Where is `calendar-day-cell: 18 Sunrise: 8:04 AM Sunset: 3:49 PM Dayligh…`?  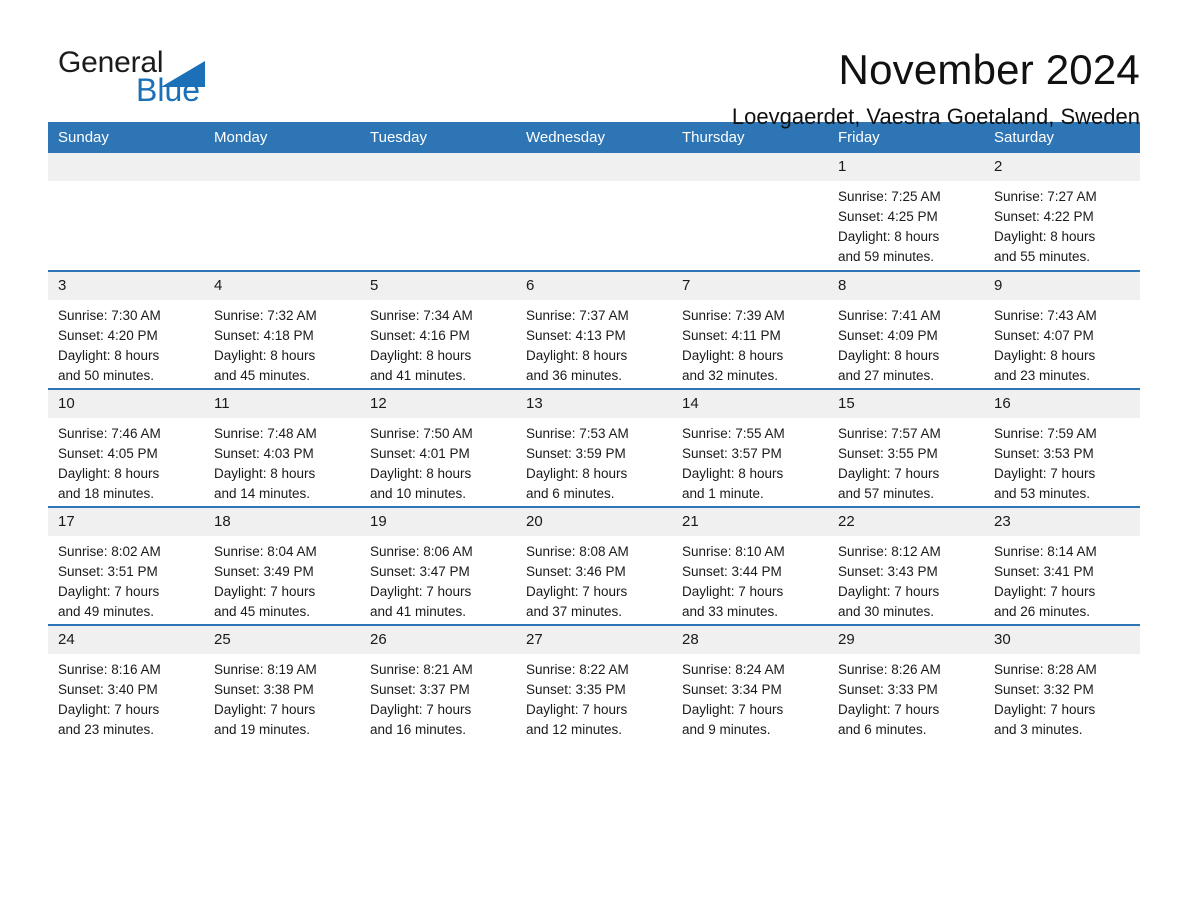 calendar-day-cell: 18 Sunrise: 8:04 AM Sunset: 3:49 PM Dayligh… is located at coordinates (282, 565).